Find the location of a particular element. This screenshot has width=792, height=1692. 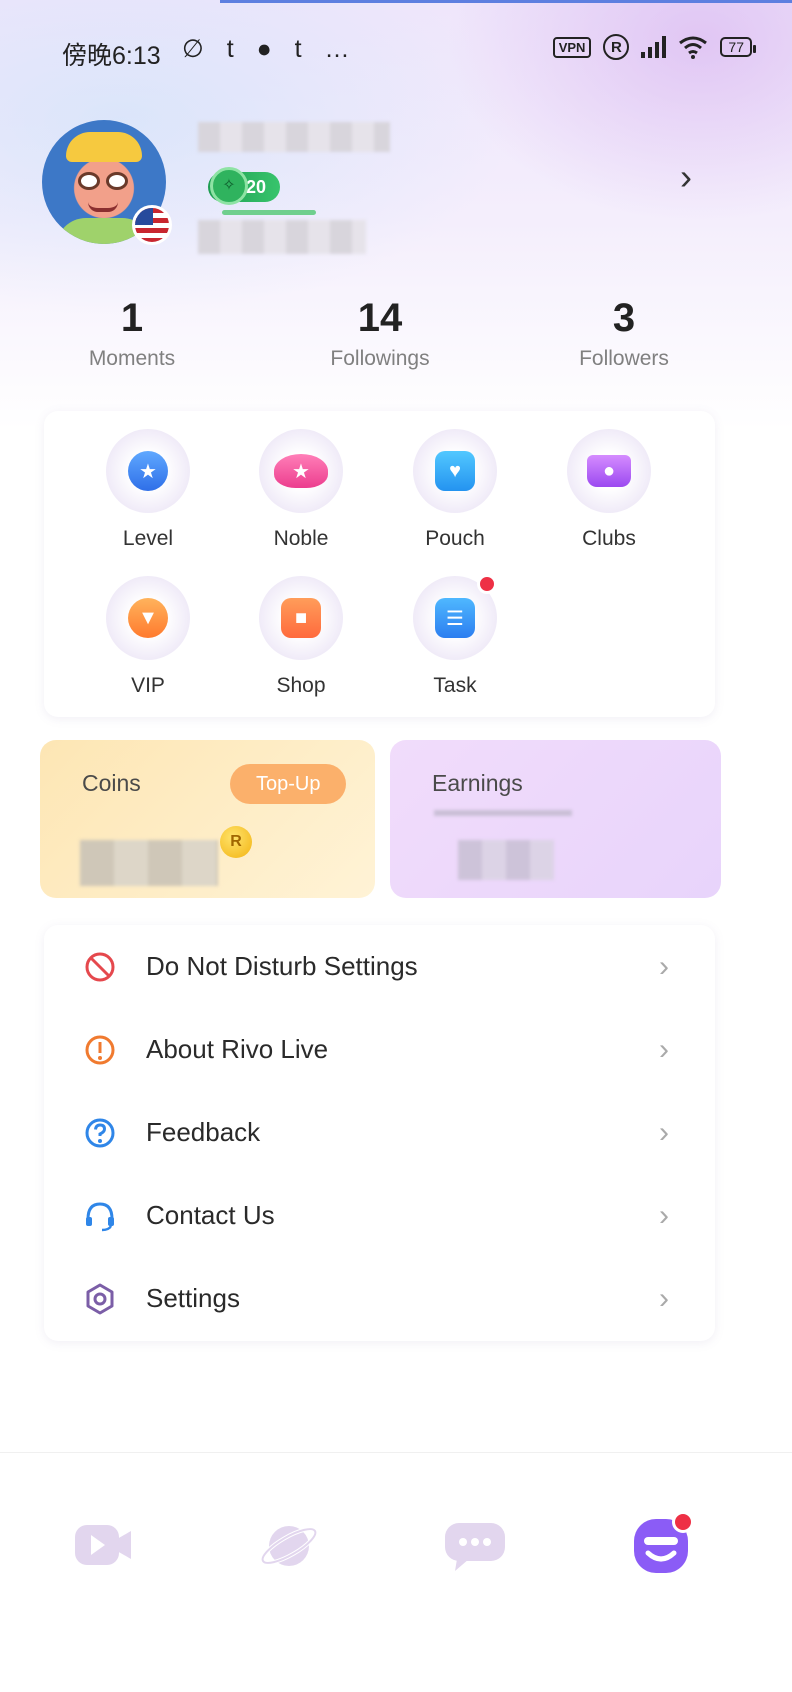

wings-icon: ★ is located at coordinates (301, 471).